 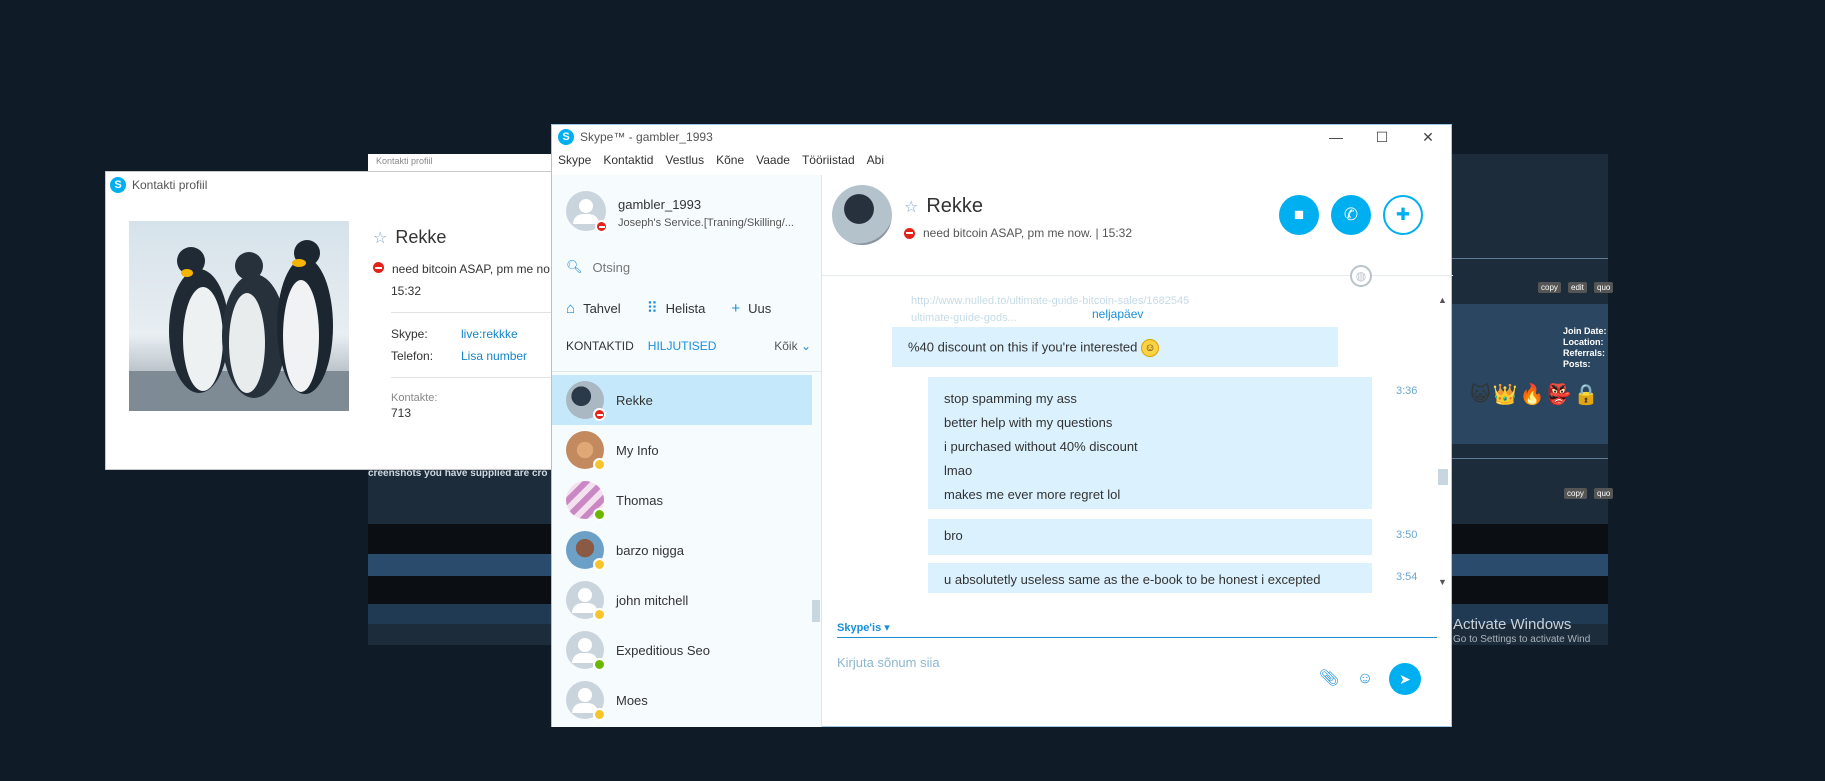 What do you see at coordinates (773, 160) in the screenshot?
I see `menu-vaade: Vaade` at bounding box center [773, 160].